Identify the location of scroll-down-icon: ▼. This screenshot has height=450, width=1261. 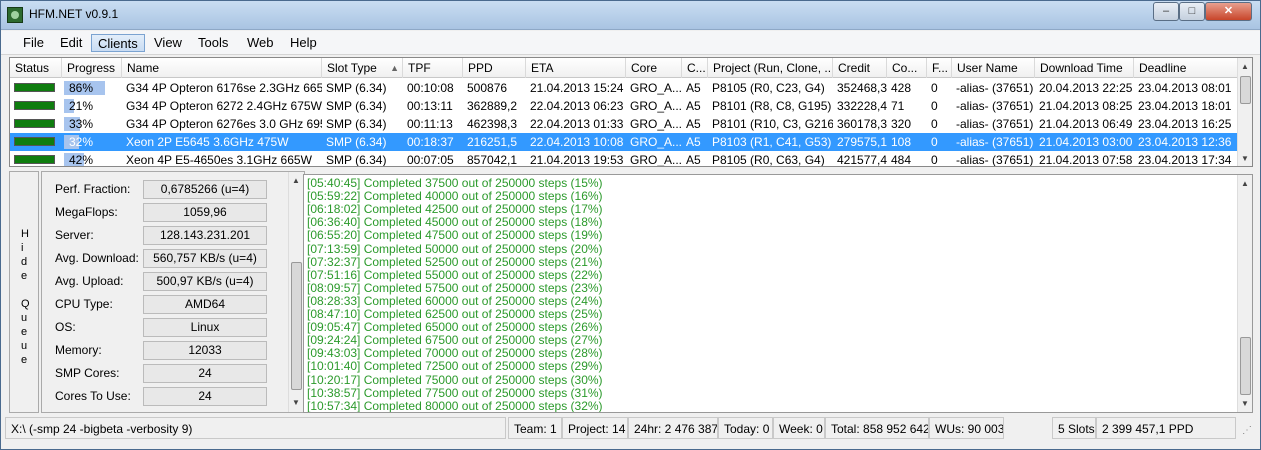
(1245, 158).